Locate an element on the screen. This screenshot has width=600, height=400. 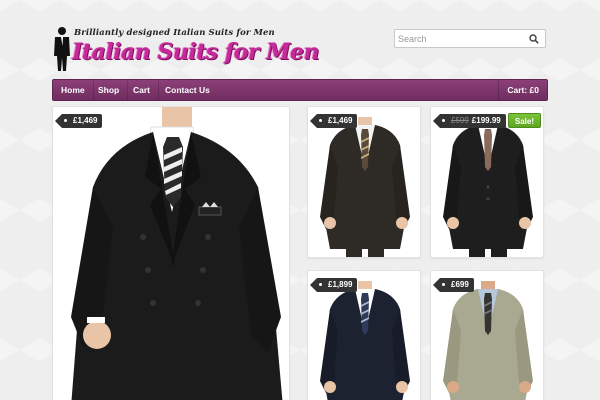
search-box is located at coordinates (470, 38).